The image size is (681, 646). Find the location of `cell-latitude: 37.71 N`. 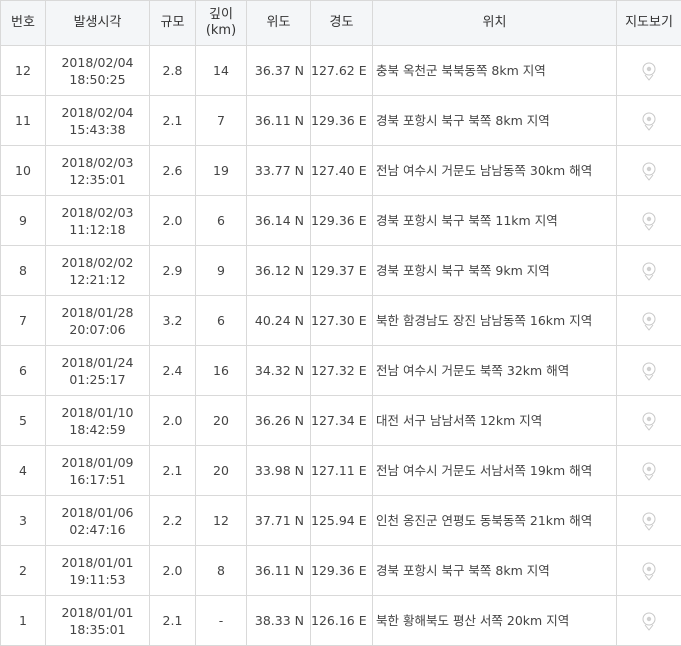

cell-latitude: 37.71 N is located at coordinates (278, 520).